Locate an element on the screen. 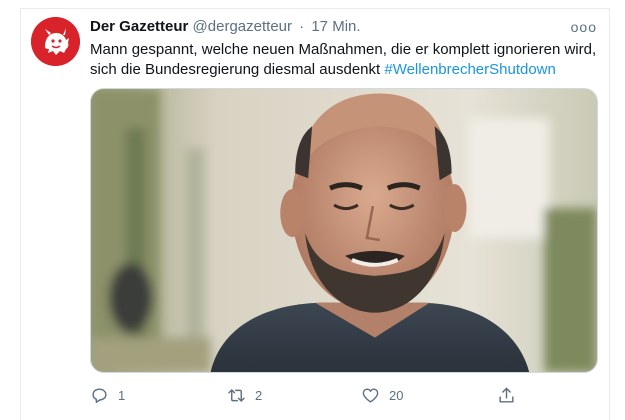  red-bull-logo-icon is located at coordinates (55, 41).